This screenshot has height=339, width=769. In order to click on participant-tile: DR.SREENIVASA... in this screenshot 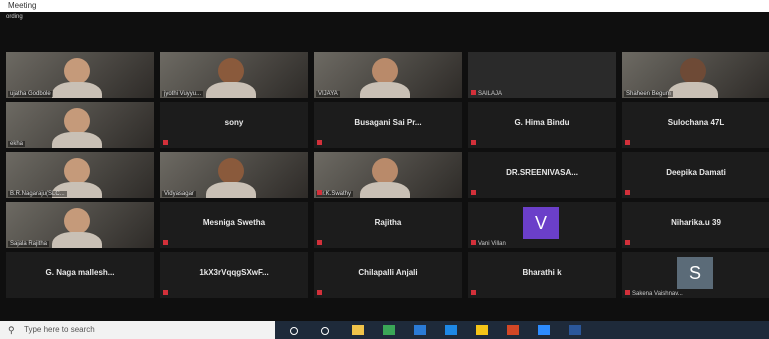, I will do `click(542, 175)`.